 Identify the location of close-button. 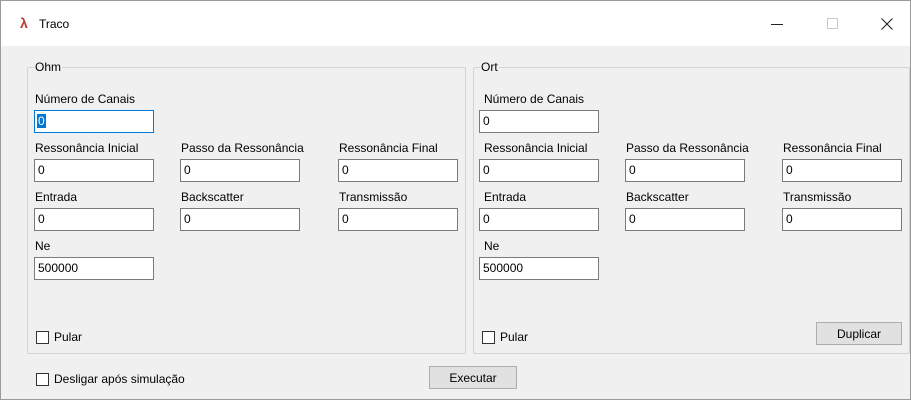
(887, 23).